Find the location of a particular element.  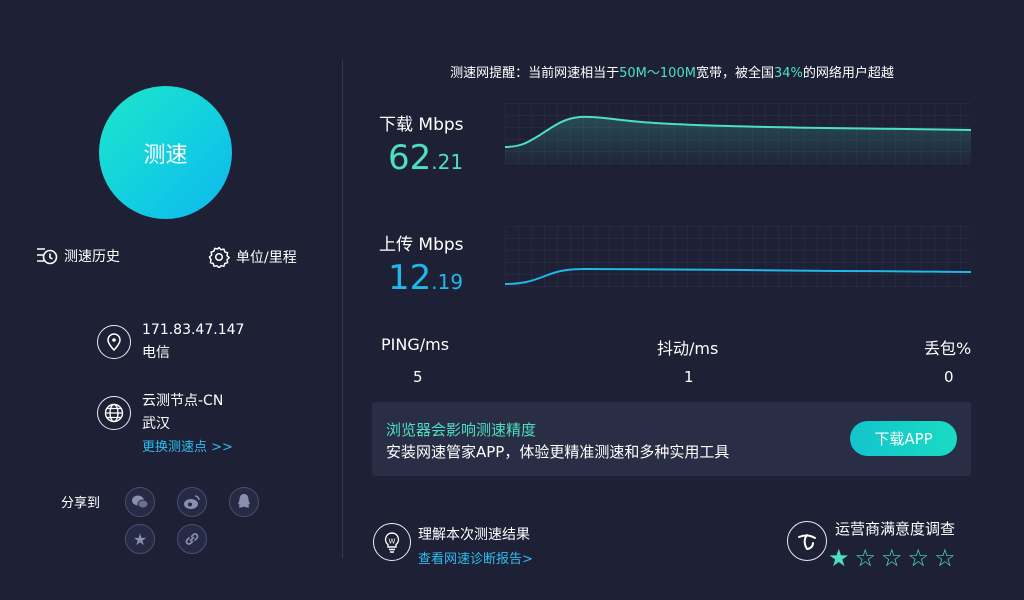

link-icon is located at coordinates (192, 539).